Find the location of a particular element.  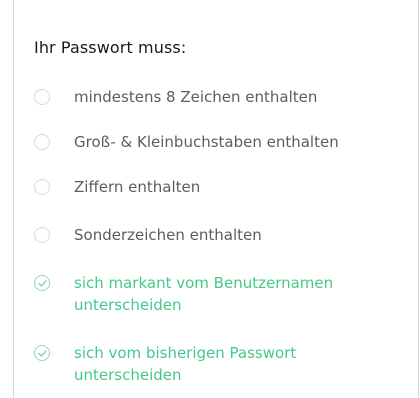

requirement-special-chars: Sonderzeichen enthalten is located at coordinates (209, 235).